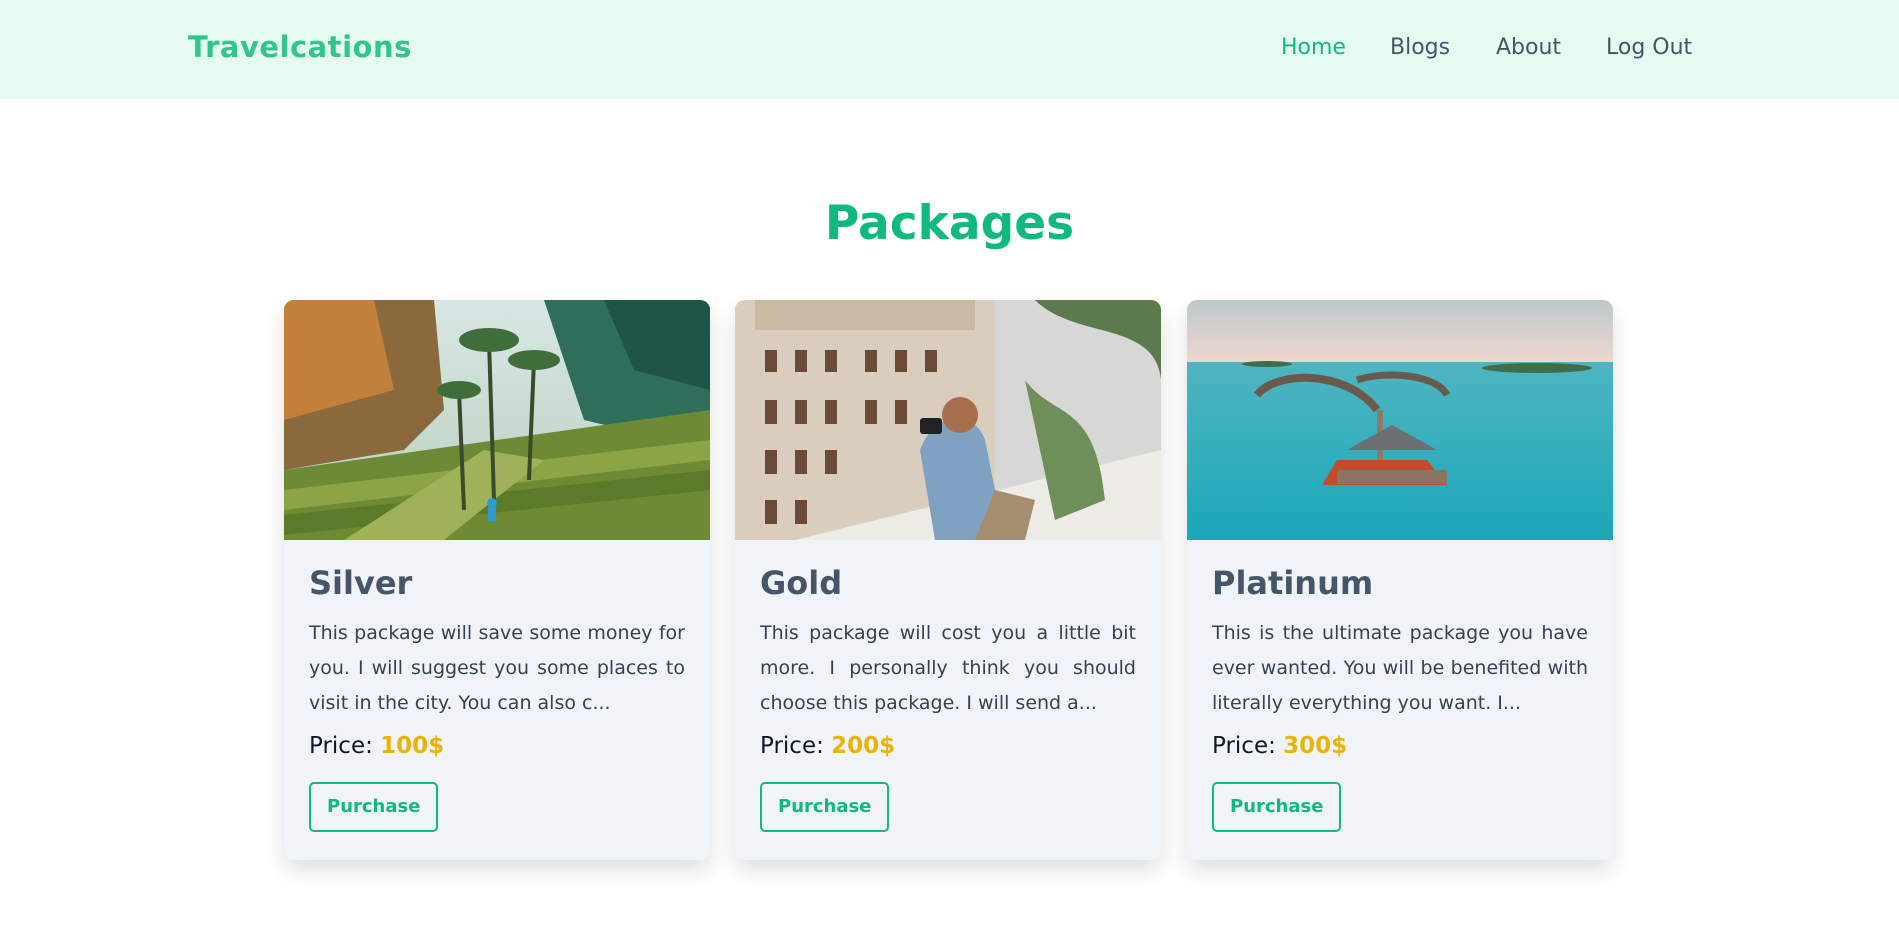  What do you see at coordinates (1277, 807) in the screenshot?
I see `purchase-button-platinum: Purchase` at bounding box center [1277, 807].